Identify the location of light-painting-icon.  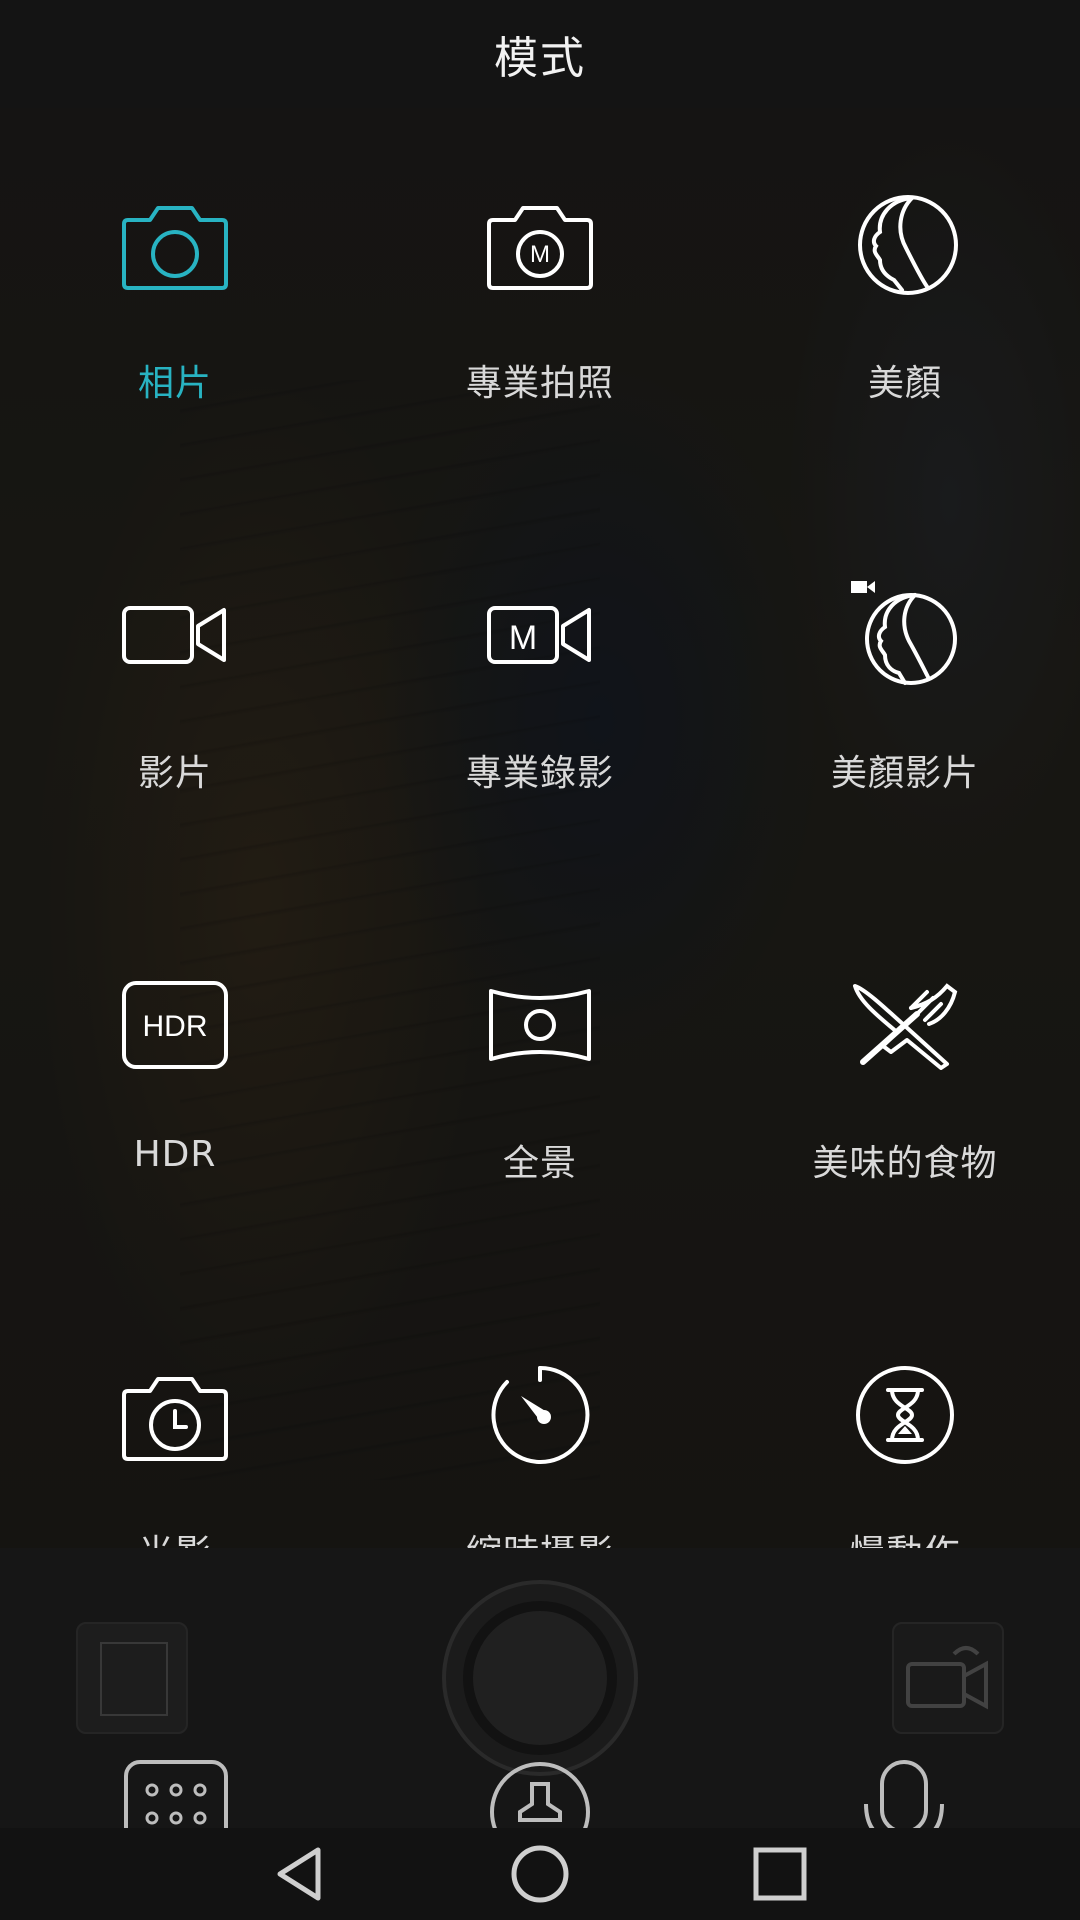
(175, 1415).